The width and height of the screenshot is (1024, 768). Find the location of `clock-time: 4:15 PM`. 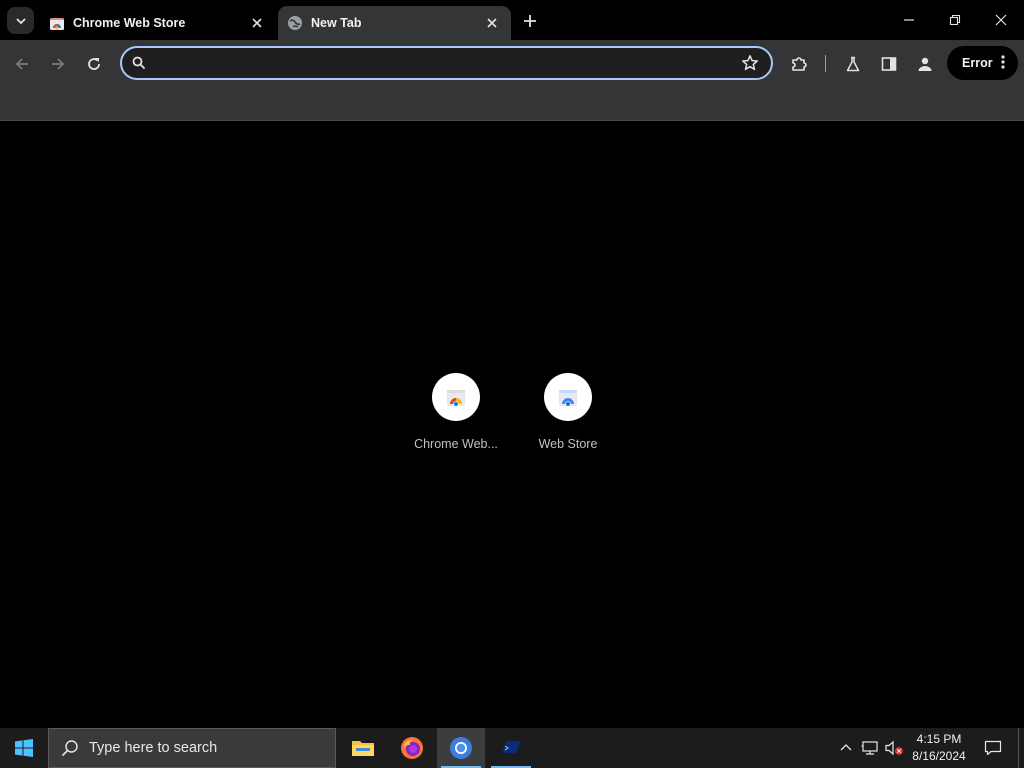

clock-time: 4:15 PM is located at coordinates (939, 739).